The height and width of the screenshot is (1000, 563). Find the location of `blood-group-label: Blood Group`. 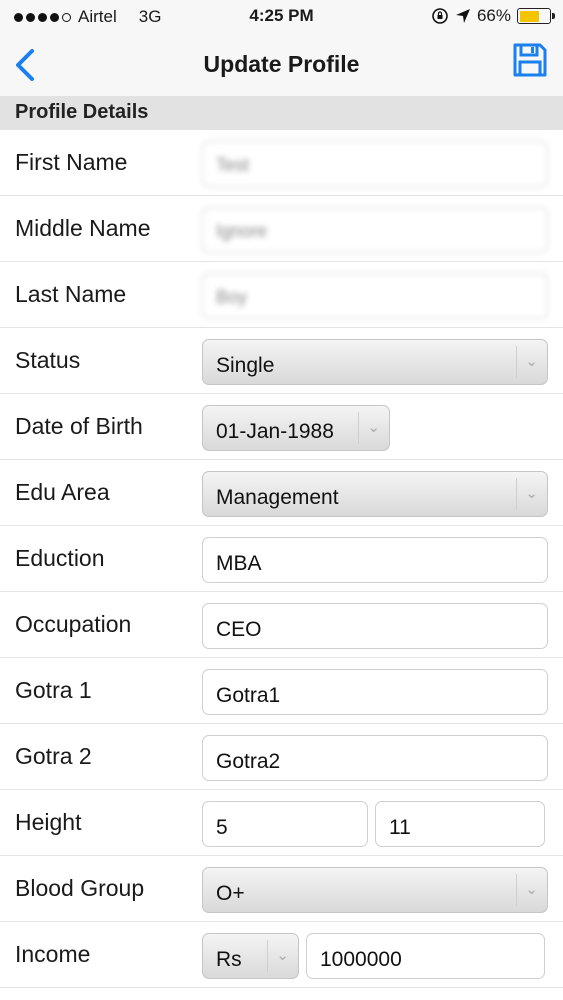

blood-group-label: Blood Group is located at coordinates (80, 888).